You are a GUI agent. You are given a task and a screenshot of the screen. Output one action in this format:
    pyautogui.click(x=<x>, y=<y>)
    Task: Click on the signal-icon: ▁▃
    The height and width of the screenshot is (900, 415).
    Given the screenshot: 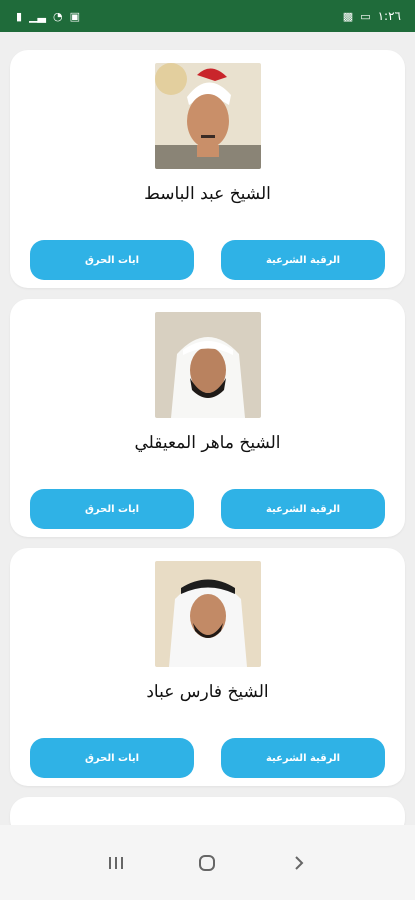 What is the action you would take?
    pyautogui.click(x=37, y=16)
    